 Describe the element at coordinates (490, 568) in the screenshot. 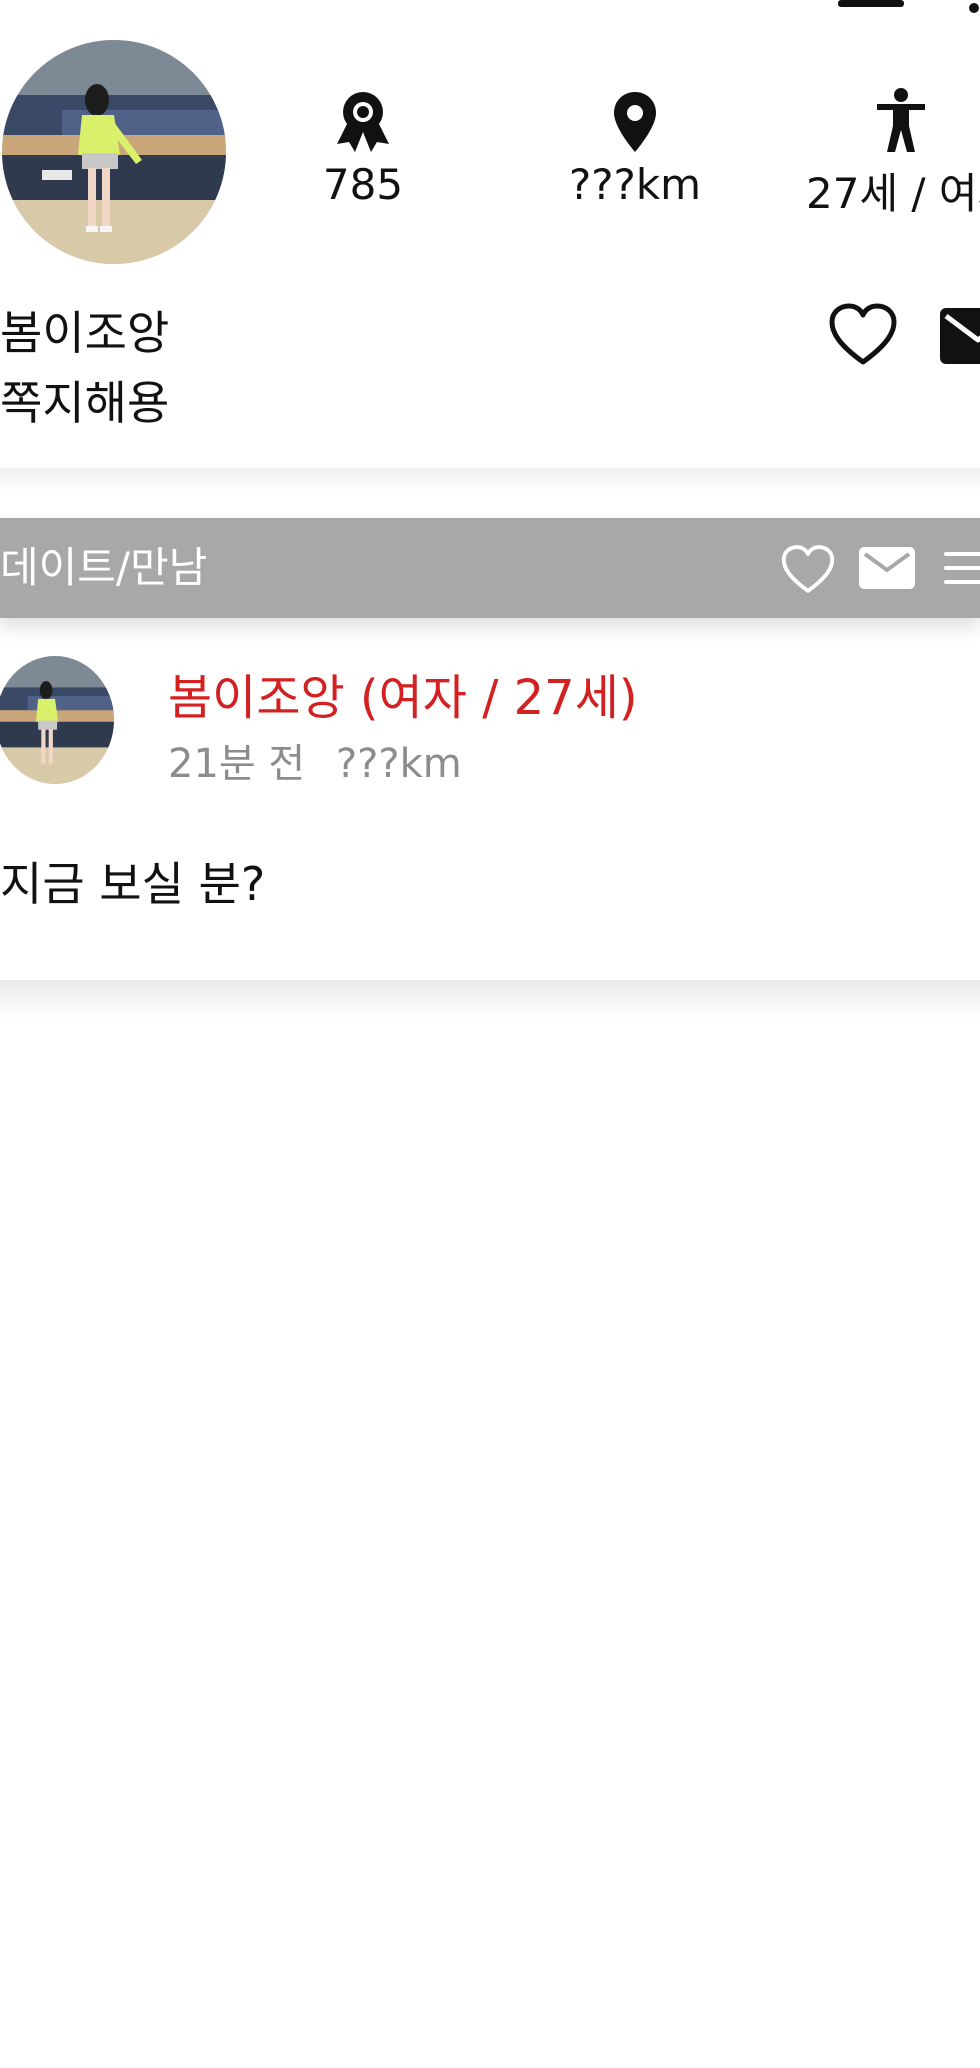

I see `category-bar: 데이트/만남` at that location.